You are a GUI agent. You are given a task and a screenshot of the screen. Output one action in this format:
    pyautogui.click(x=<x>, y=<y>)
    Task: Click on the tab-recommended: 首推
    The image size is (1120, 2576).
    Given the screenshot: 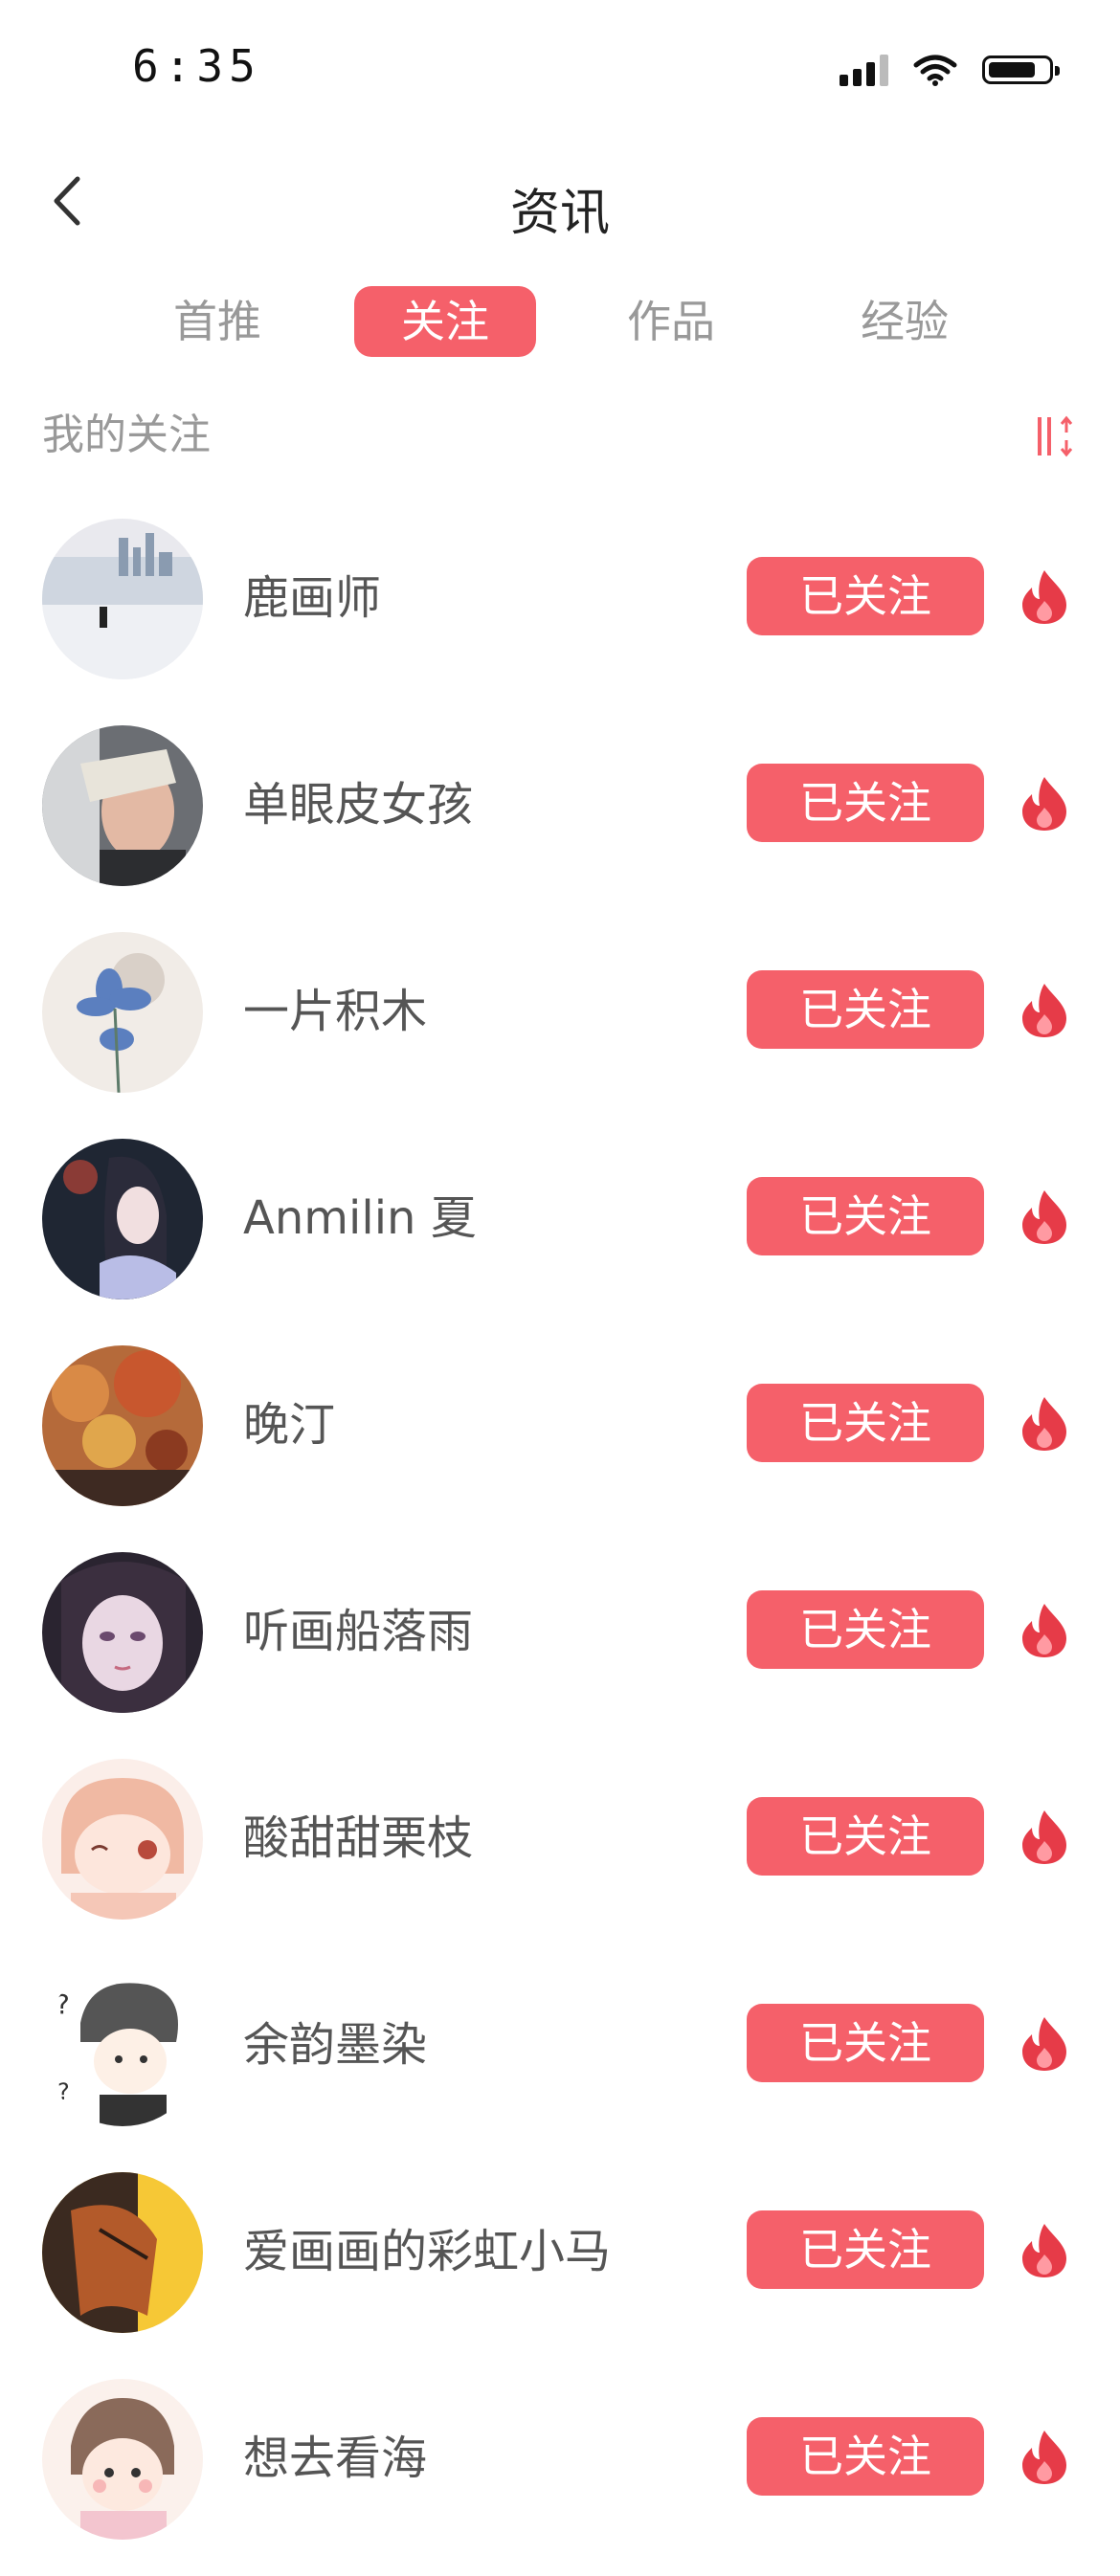 What is the action you would take?
    pyautogui.click(x=217, y=321)
    